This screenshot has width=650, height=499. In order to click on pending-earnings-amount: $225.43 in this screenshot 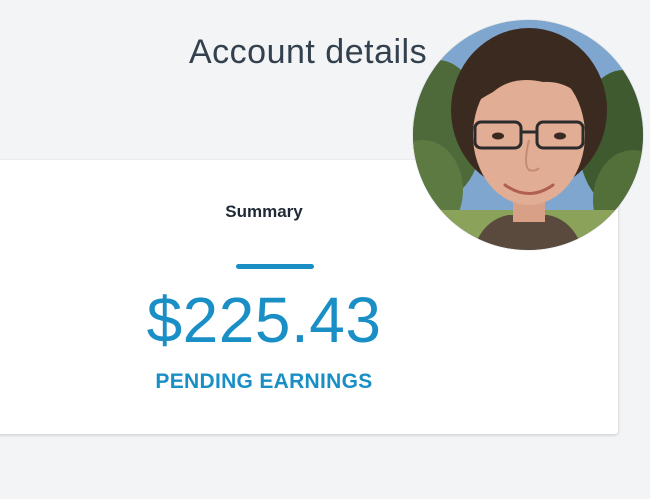, I will do `click(264, 320)`.